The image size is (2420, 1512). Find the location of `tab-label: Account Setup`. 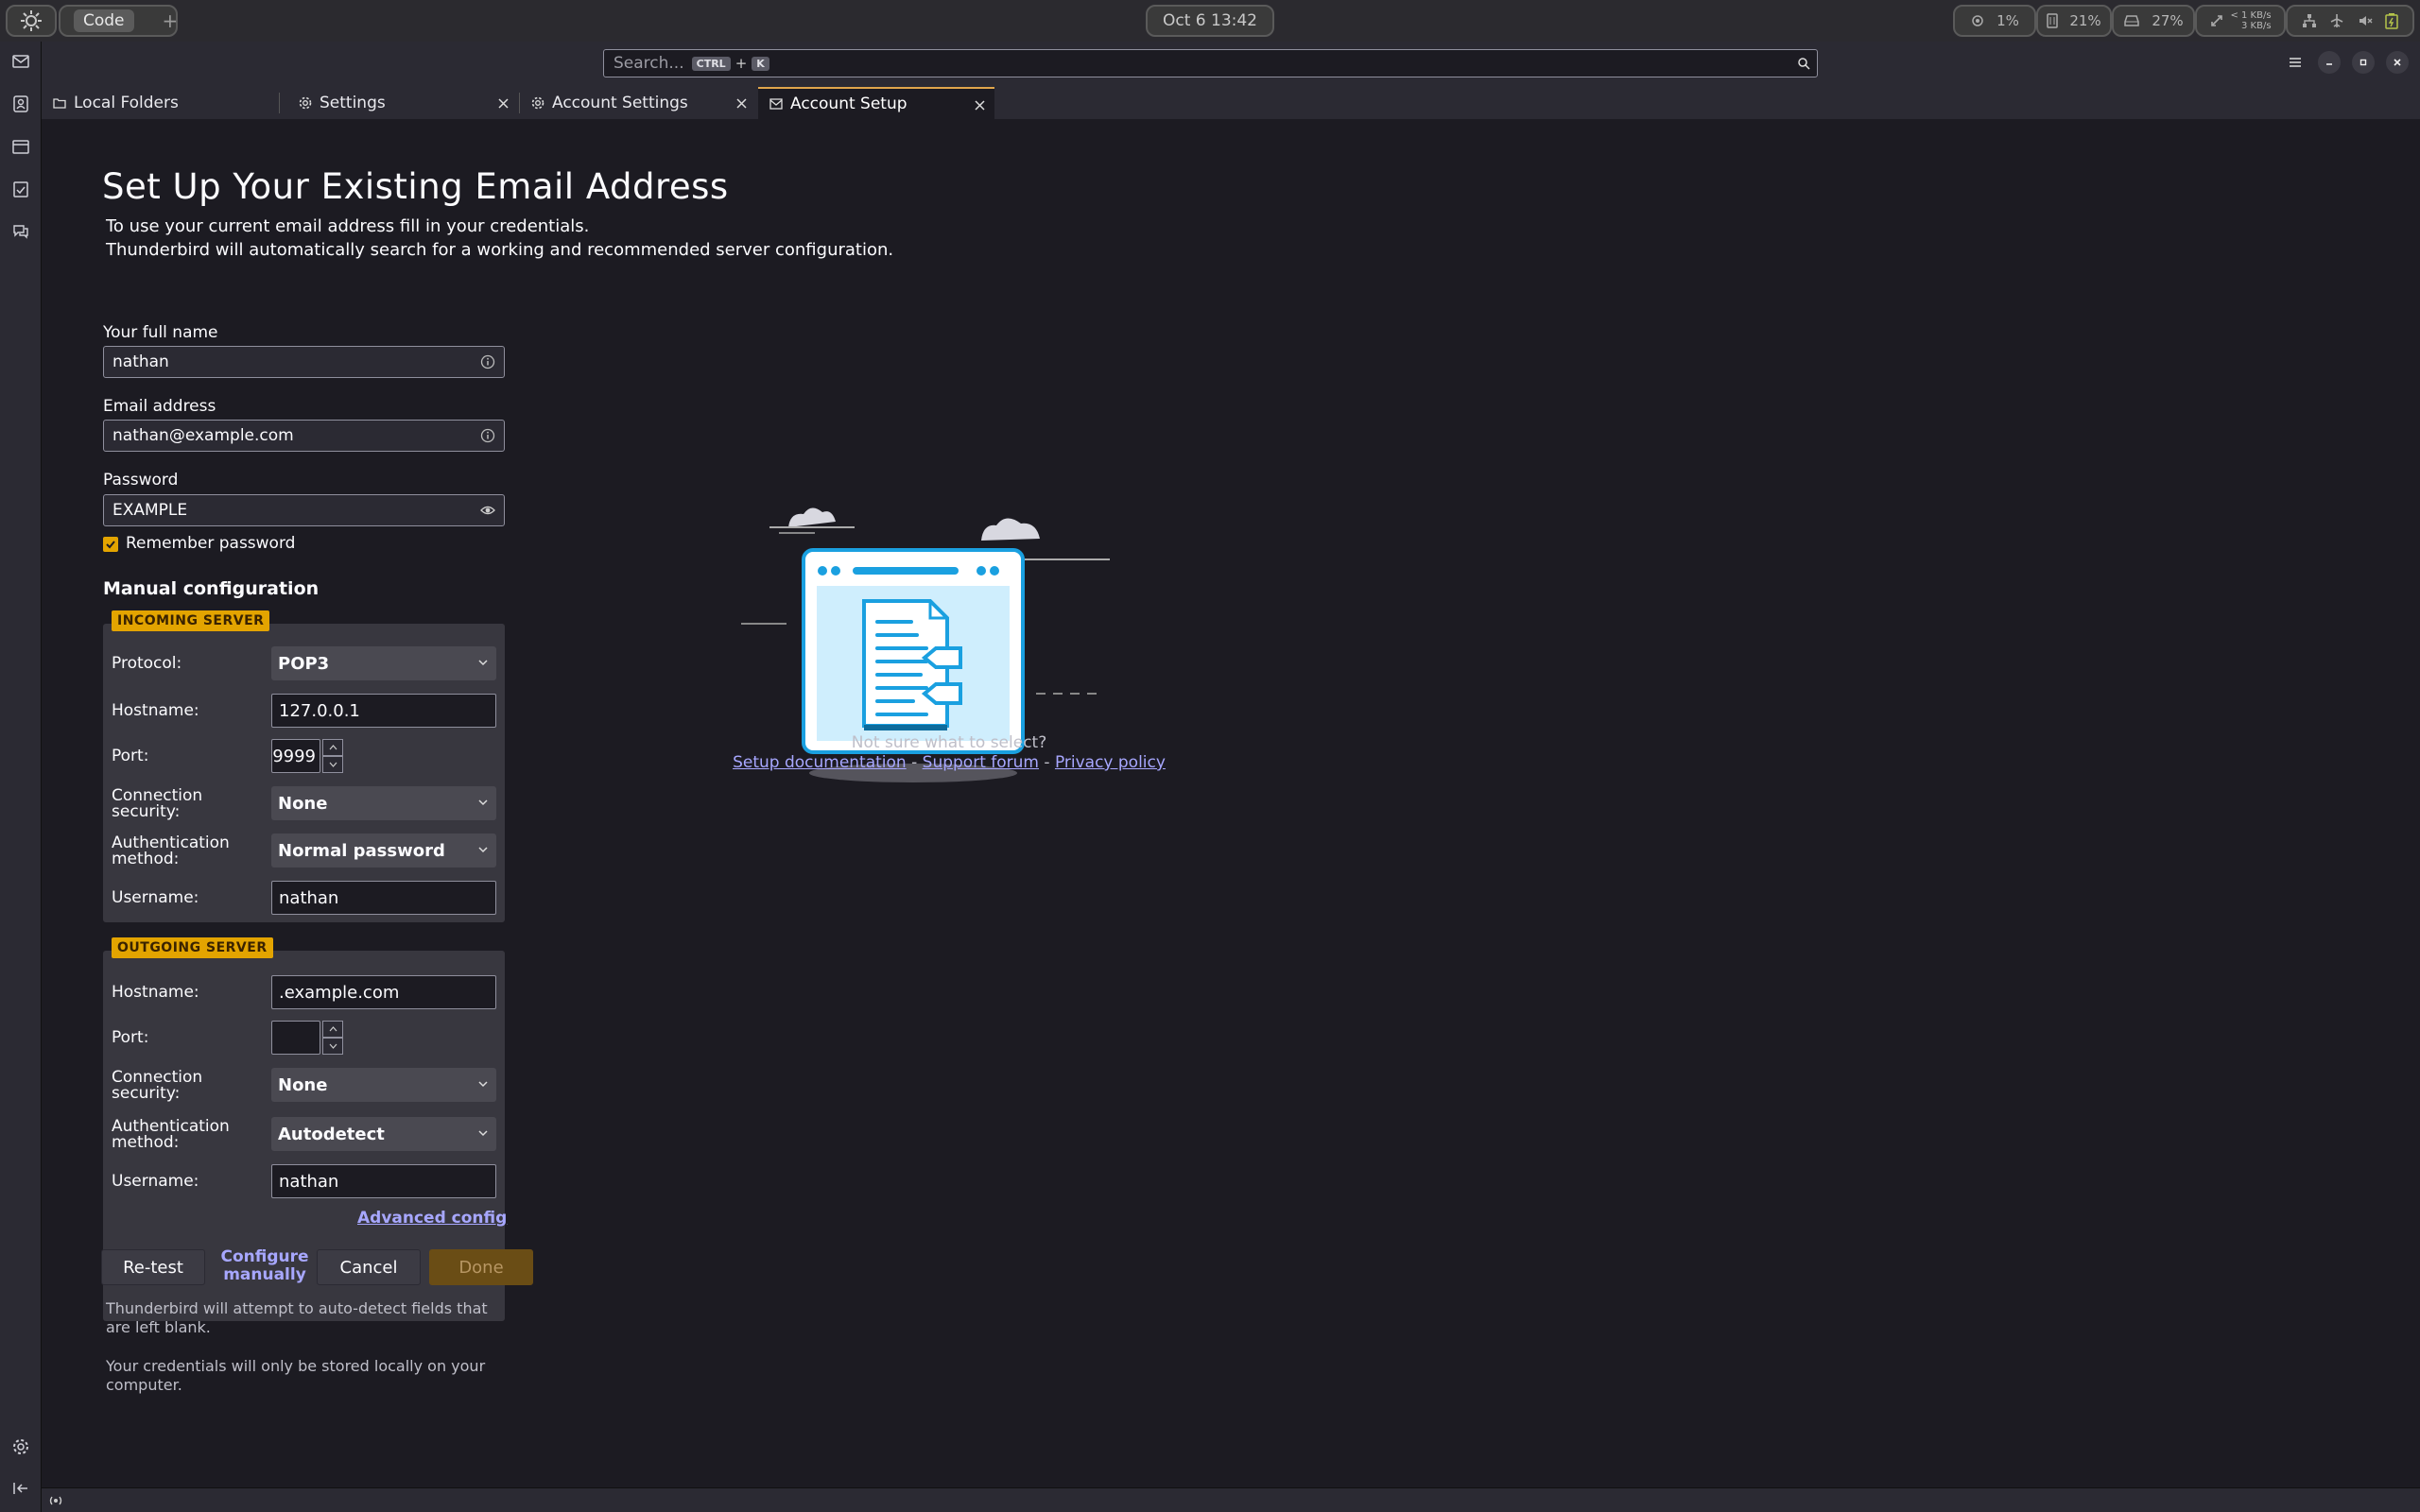

tab-label: Account Setup is located at coordinates (849, 103).